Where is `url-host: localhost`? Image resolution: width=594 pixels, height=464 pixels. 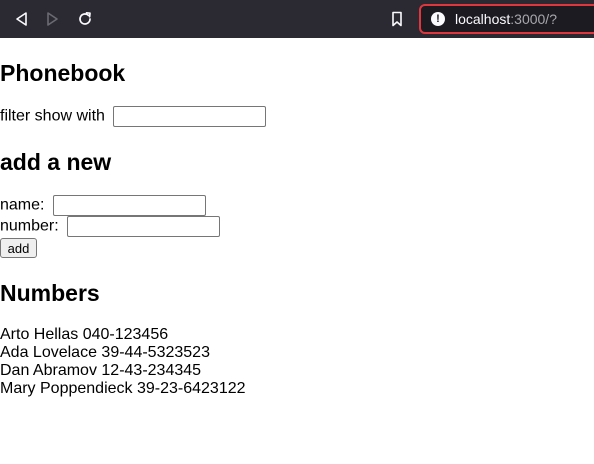 url-host: localhost is located at coordinates (483, 19).